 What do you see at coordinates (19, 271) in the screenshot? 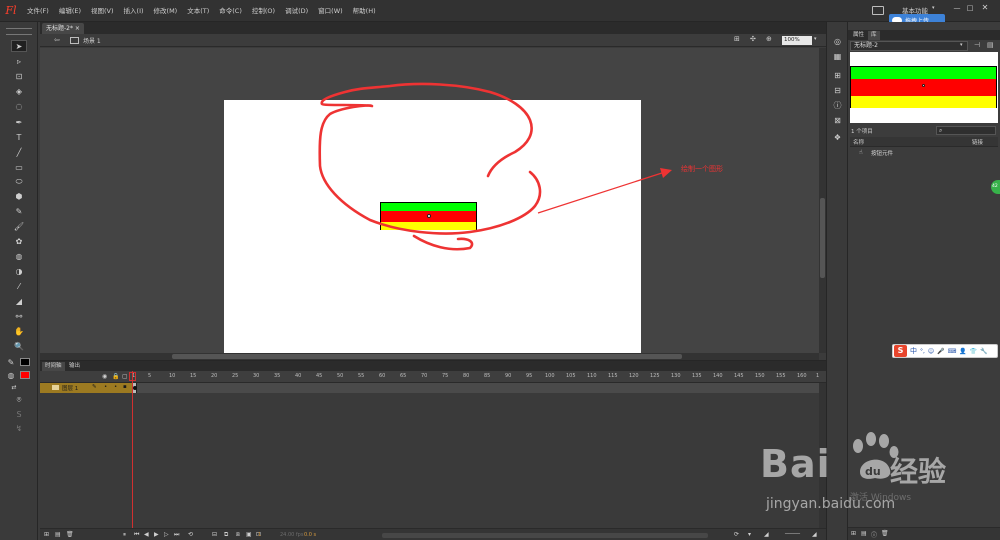
I see `ink-bottle-icon: ◑` at bounding box center [19, 271].